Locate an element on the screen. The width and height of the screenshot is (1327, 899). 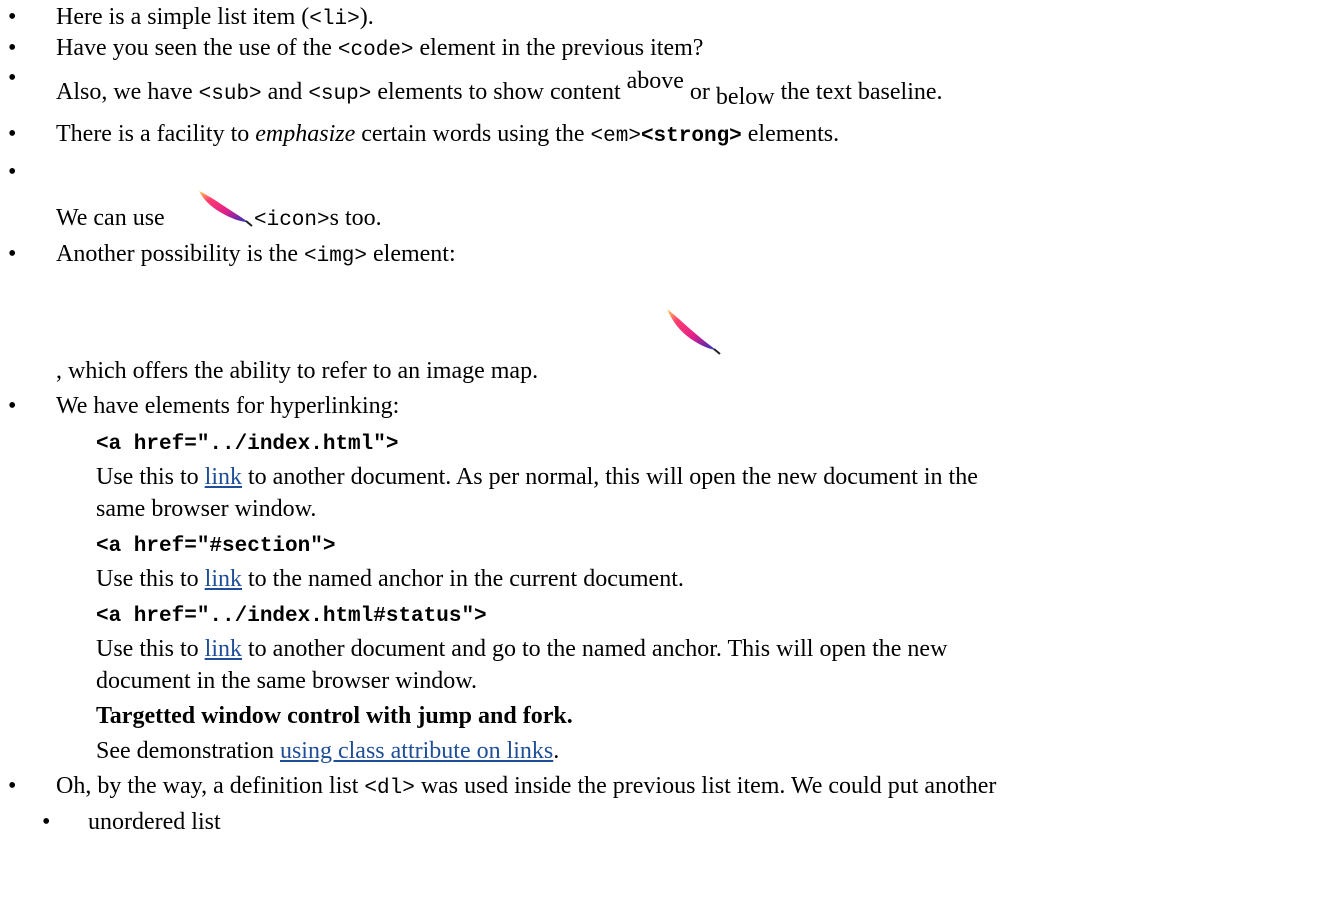
text: We can use is located at coordinates (110, 218).